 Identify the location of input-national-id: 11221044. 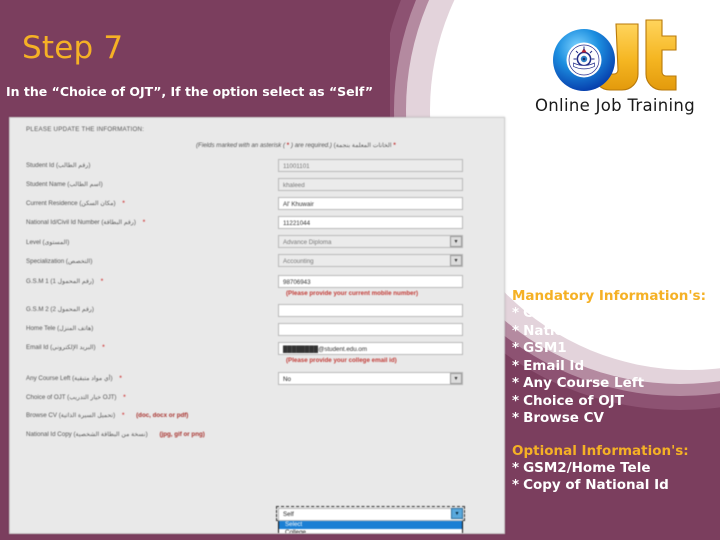
(370, 222).